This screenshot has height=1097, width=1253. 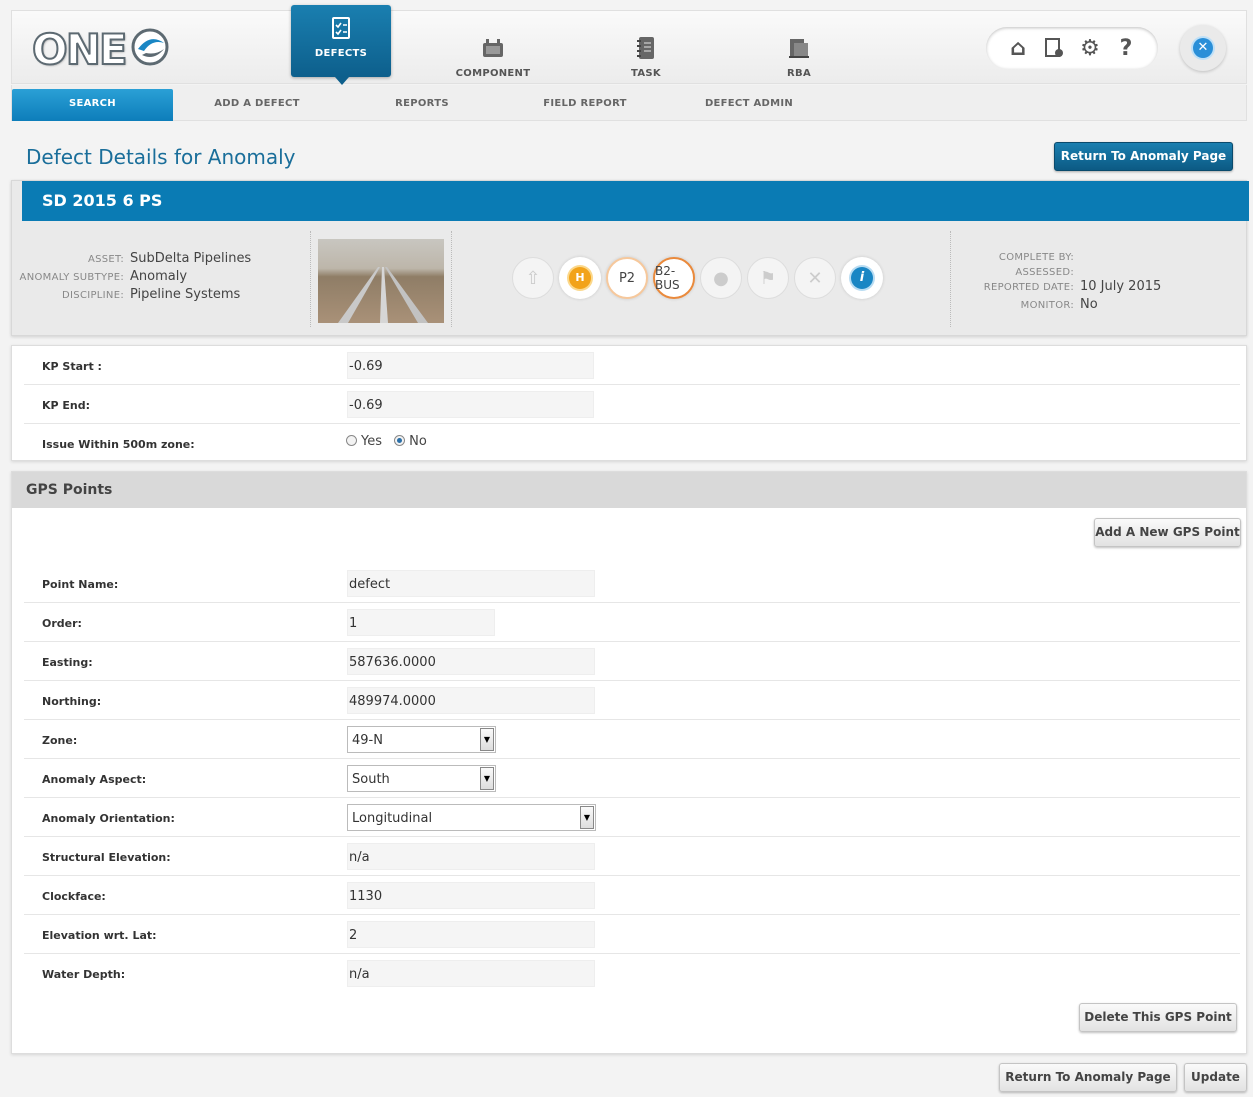 I want to click on close-icon: ✕, so click(x=1203, y=48).